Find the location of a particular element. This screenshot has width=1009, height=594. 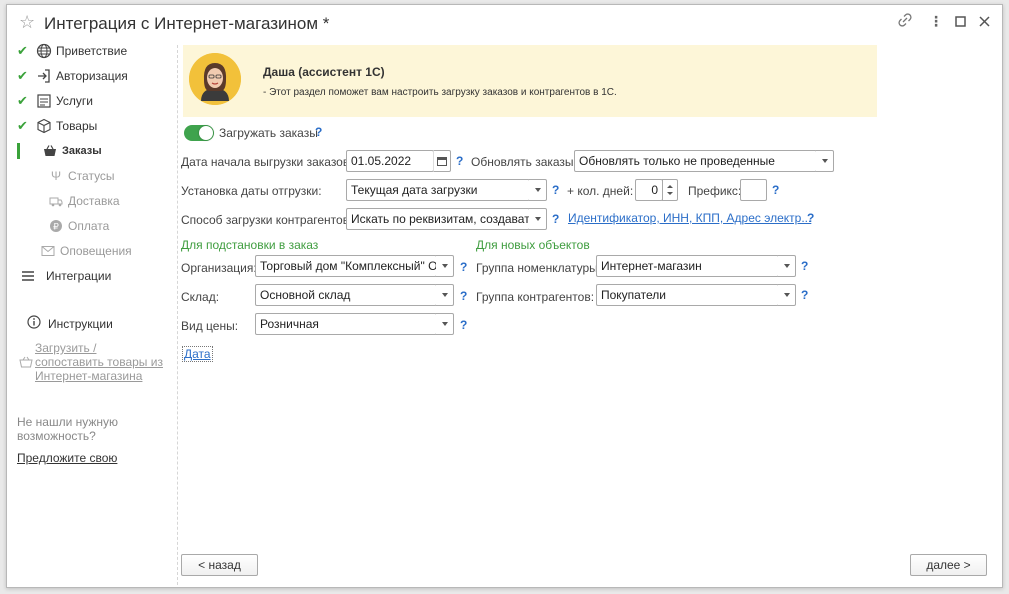

sidebar-item-label: Интеграции is located at coordinates (79, 276).